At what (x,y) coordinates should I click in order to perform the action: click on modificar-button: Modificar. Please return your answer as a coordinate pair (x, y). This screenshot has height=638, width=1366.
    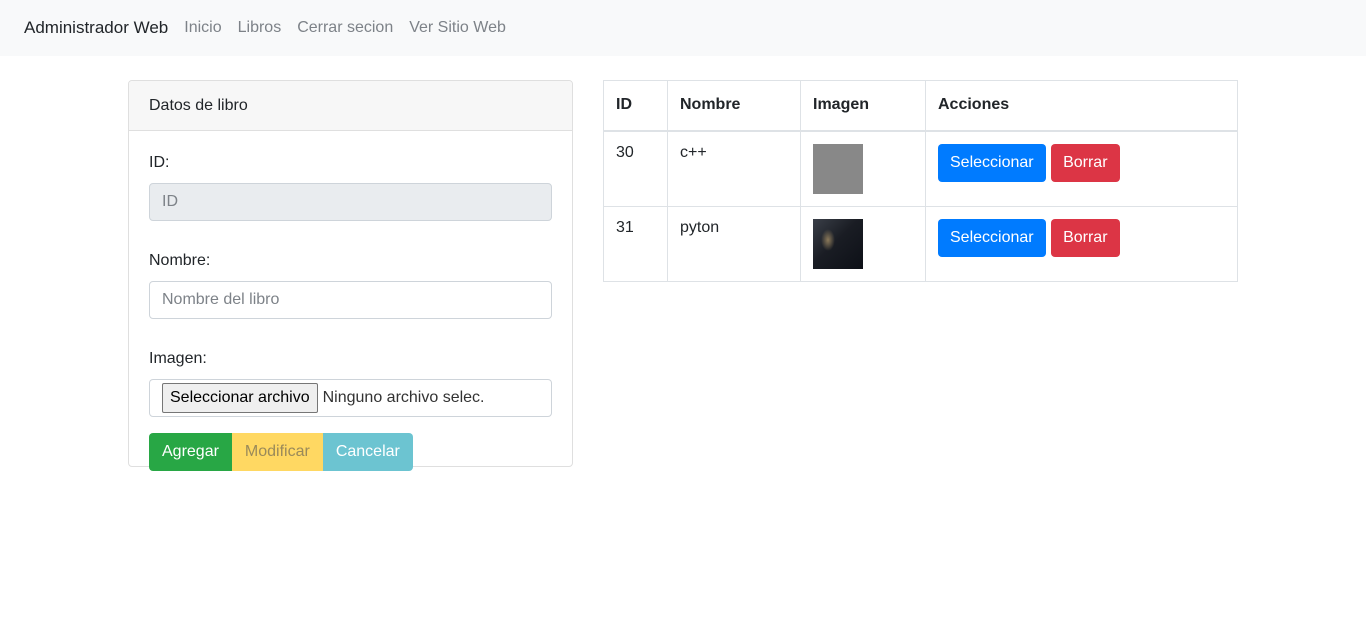
    Looking at the image, I should click on (277, 452).